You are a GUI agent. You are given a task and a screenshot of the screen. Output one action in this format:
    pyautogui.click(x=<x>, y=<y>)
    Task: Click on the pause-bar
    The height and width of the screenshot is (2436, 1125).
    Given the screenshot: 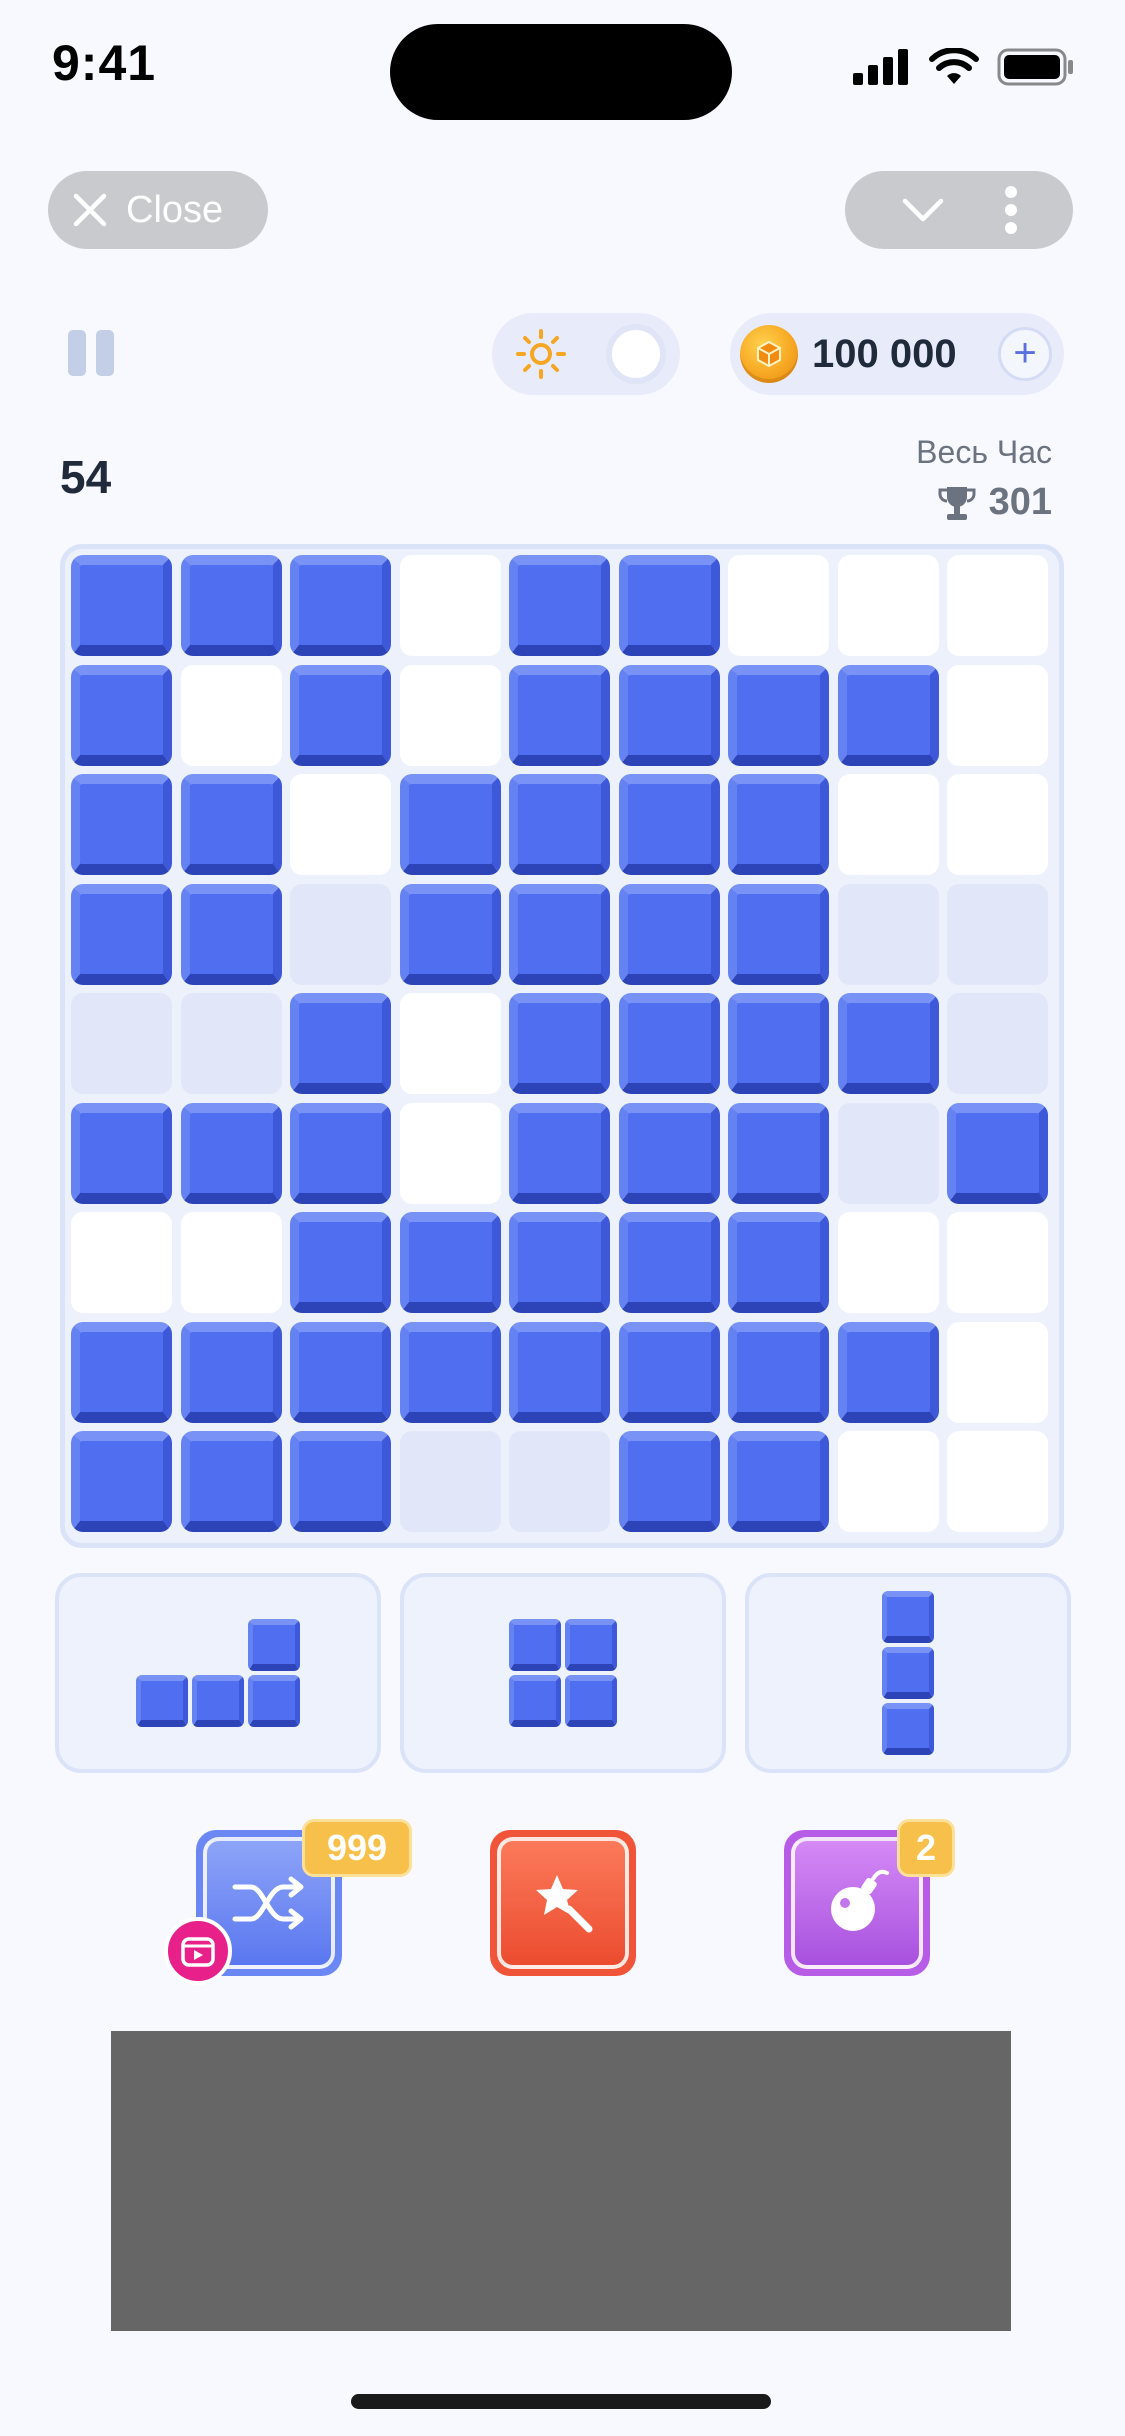 What is the action you would take?
    pyautogui.click(x=105, y=353)
    